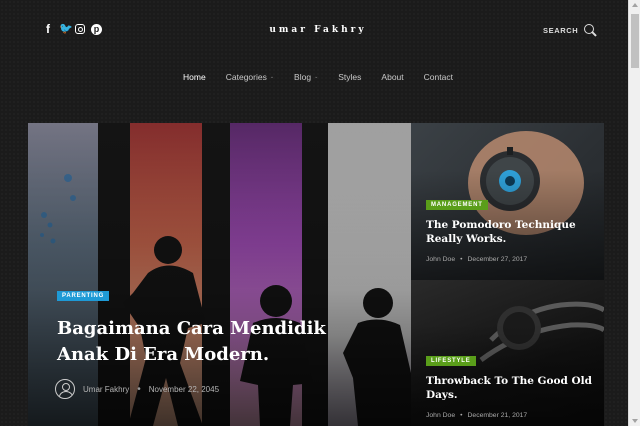 The width and height of the screenshot is (640, 426). I want to click on avatar, so click(65, 389).